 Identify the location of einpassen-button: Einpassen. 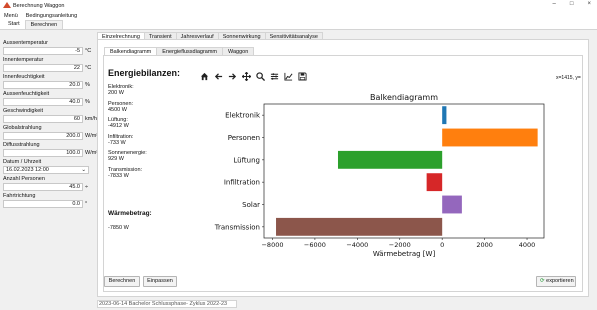
(160, 281).